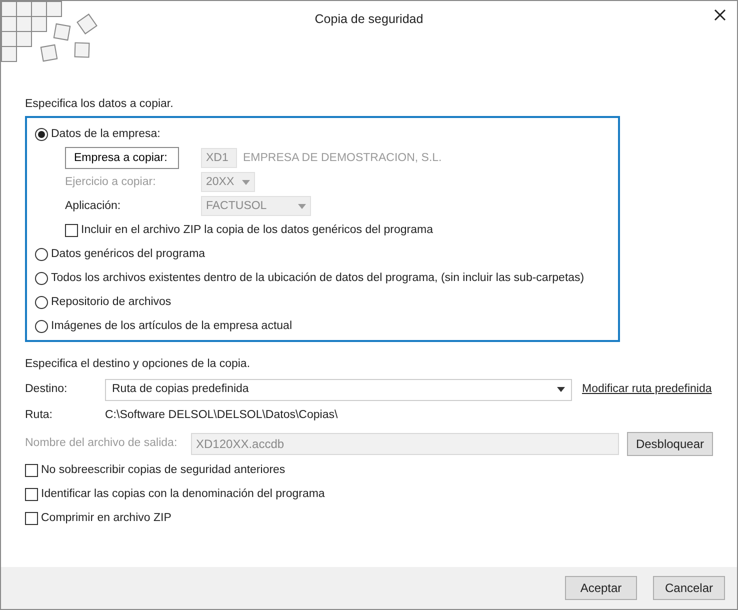 The height and width of the screenshot is (610, 738). I want to click on radio-label: Repositorio de archivos, so click(111, 302).